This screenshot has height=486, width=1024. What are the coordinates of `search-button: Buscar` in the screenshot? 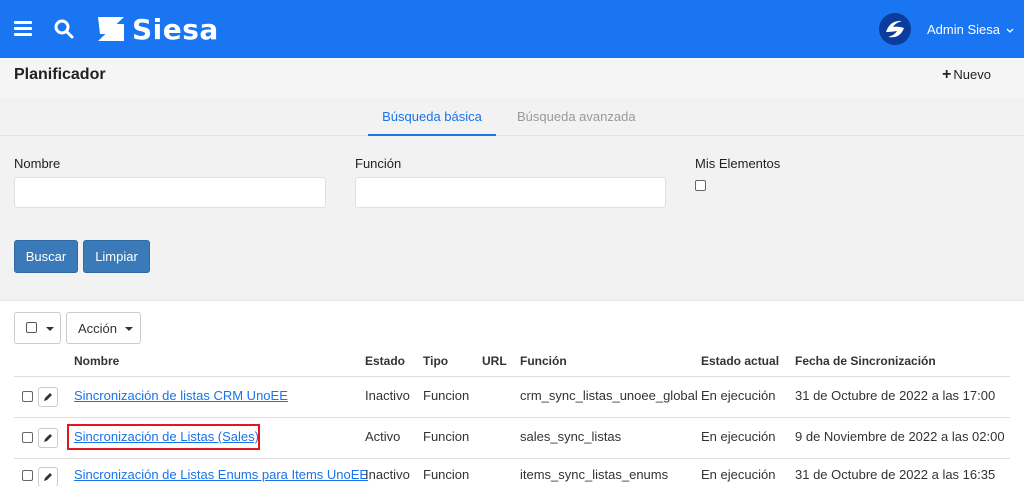 It's located at (46, 256).